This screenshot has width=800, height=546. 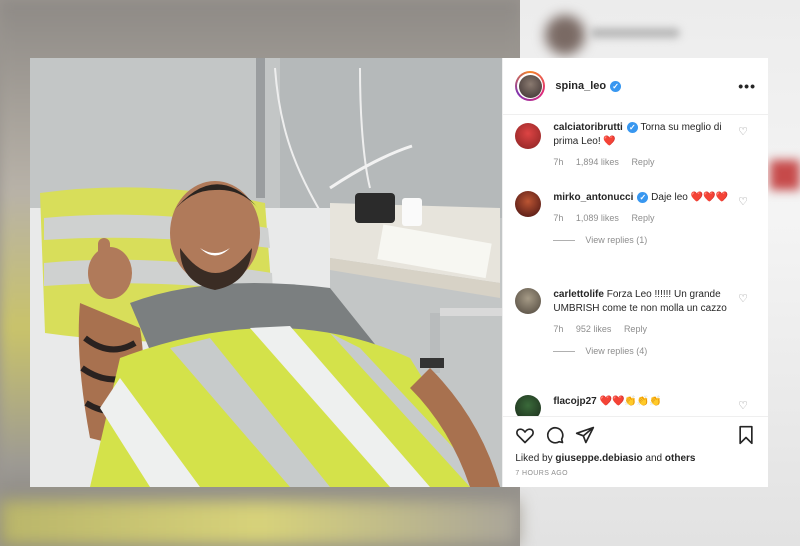 What do you see at coordinates (747, 86) in the screenshot?
I see `more-options-icon: •••` at bounding box center [747, 86].